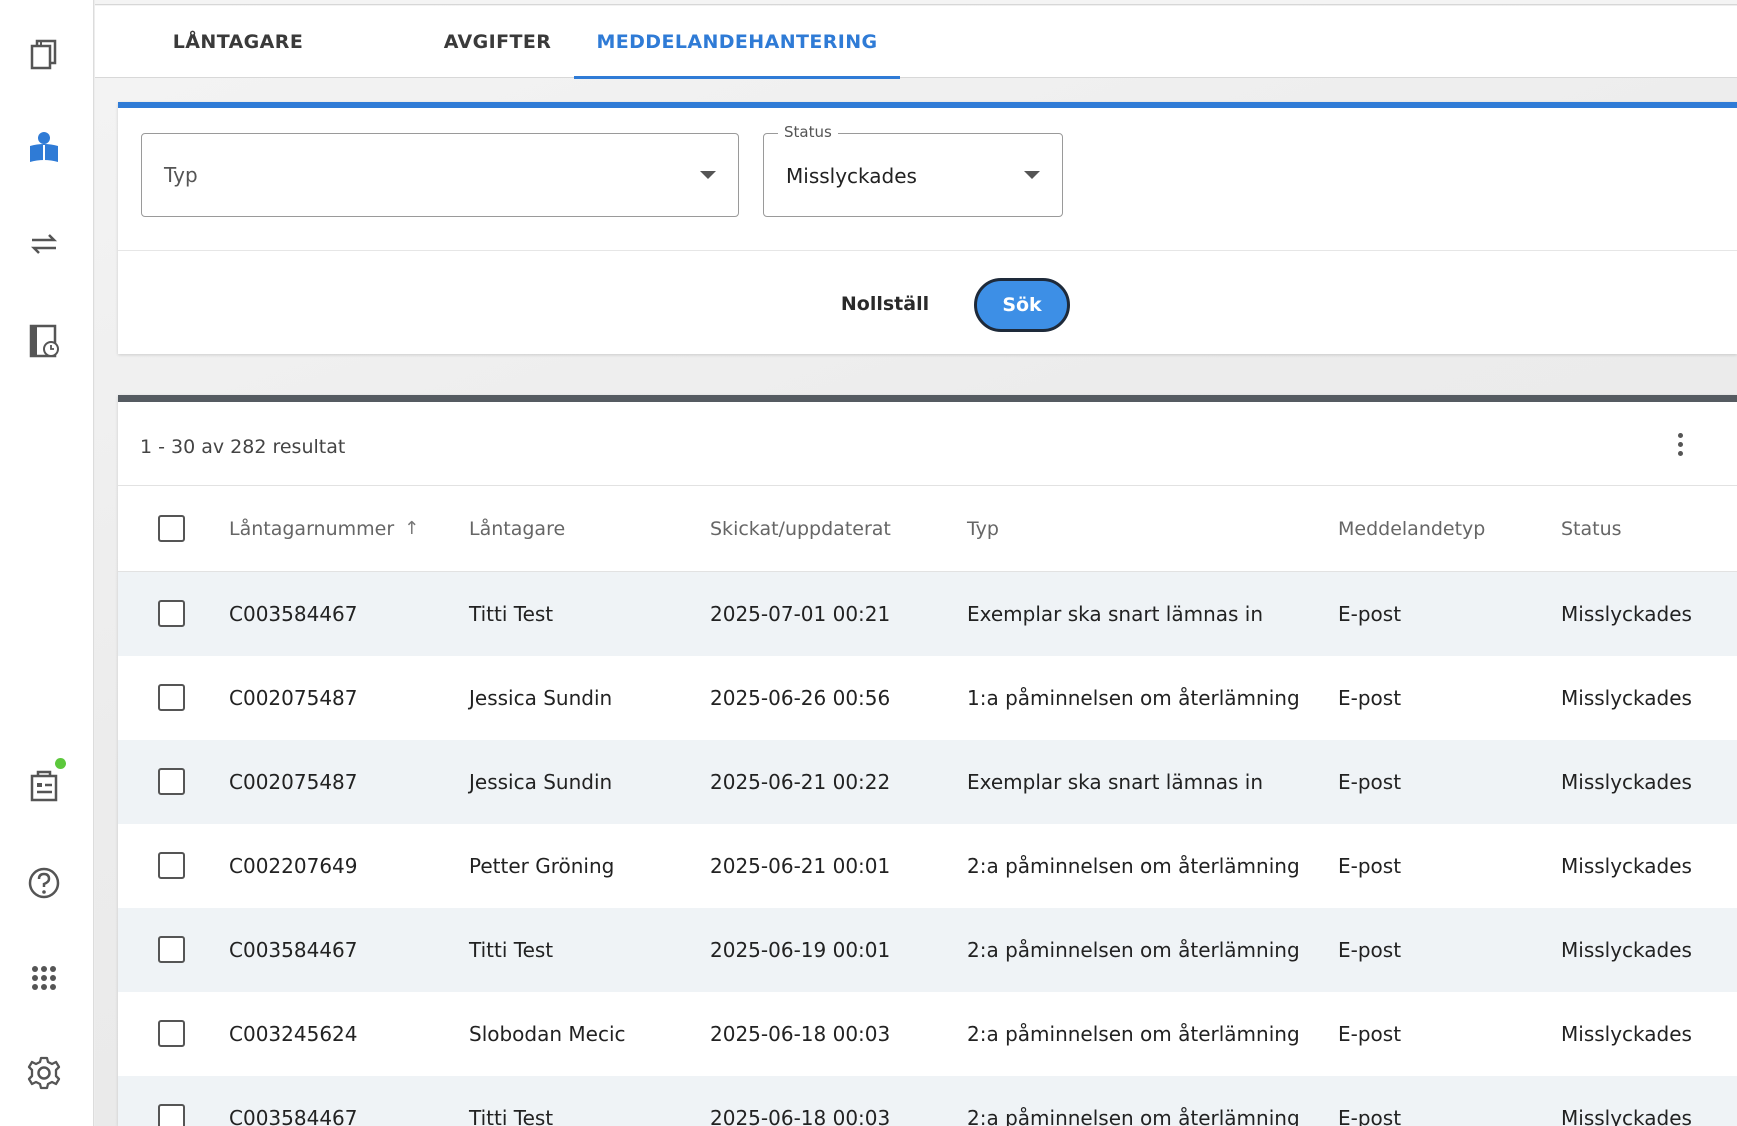 Image resolution: width=1737 pixels, height=1126 pixels. Describe the element at coordinates (916, 2) in the screenshot. I see `top-divider` at that location.